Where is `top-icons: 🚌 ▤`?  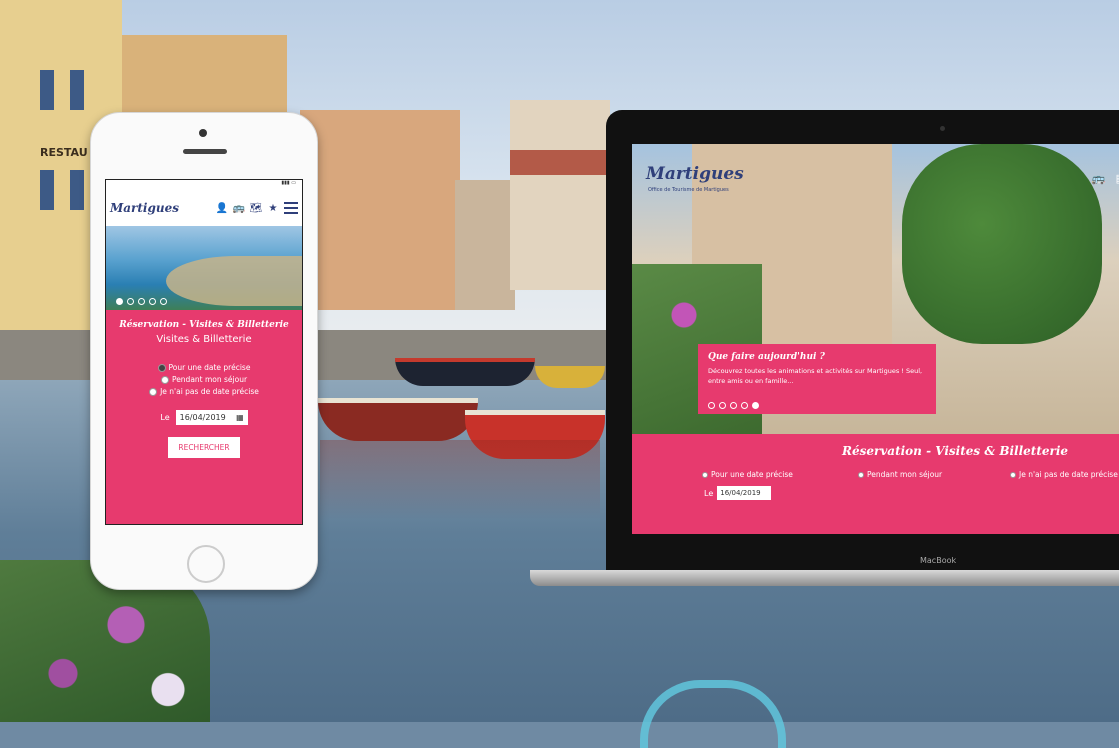 top-icons: 🚌 ▤ is located at coordinates (1105, 178).